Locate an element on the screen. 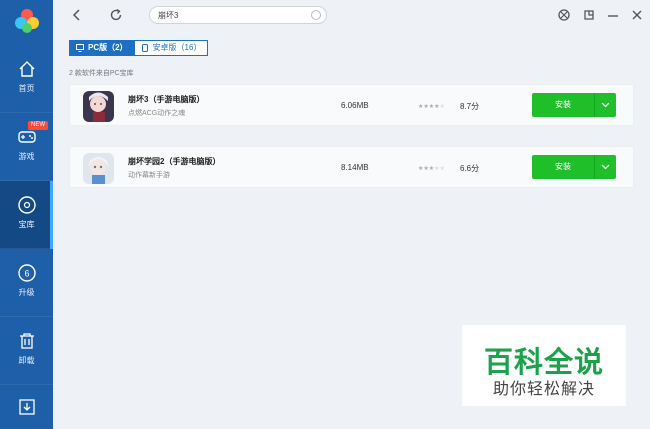 The image size is (650, 429). home-icon is located at coordinates (27, 69).